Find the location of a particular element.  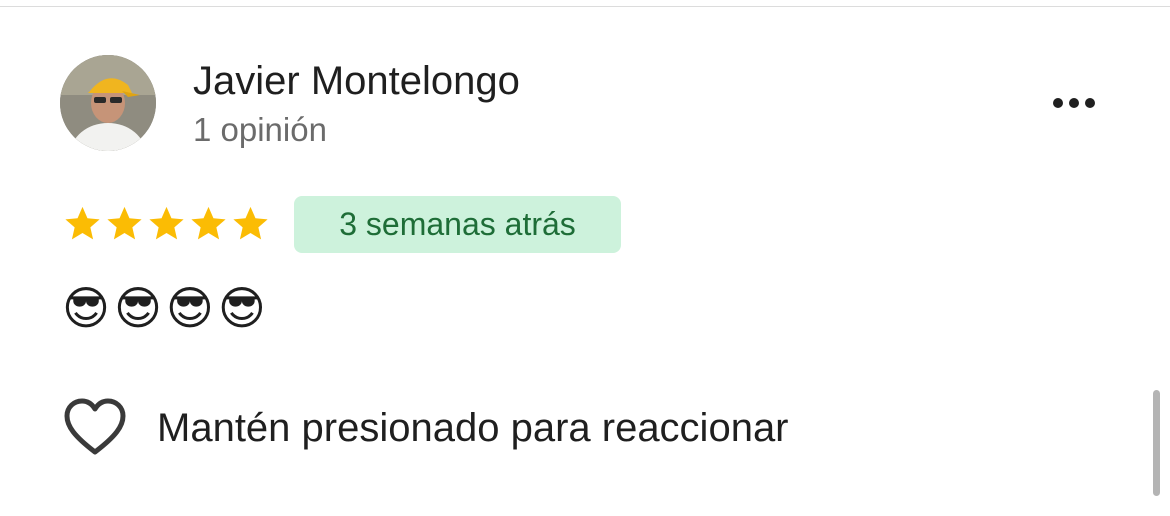

scrollbar-thumb is located at coordinates (1156, 443).